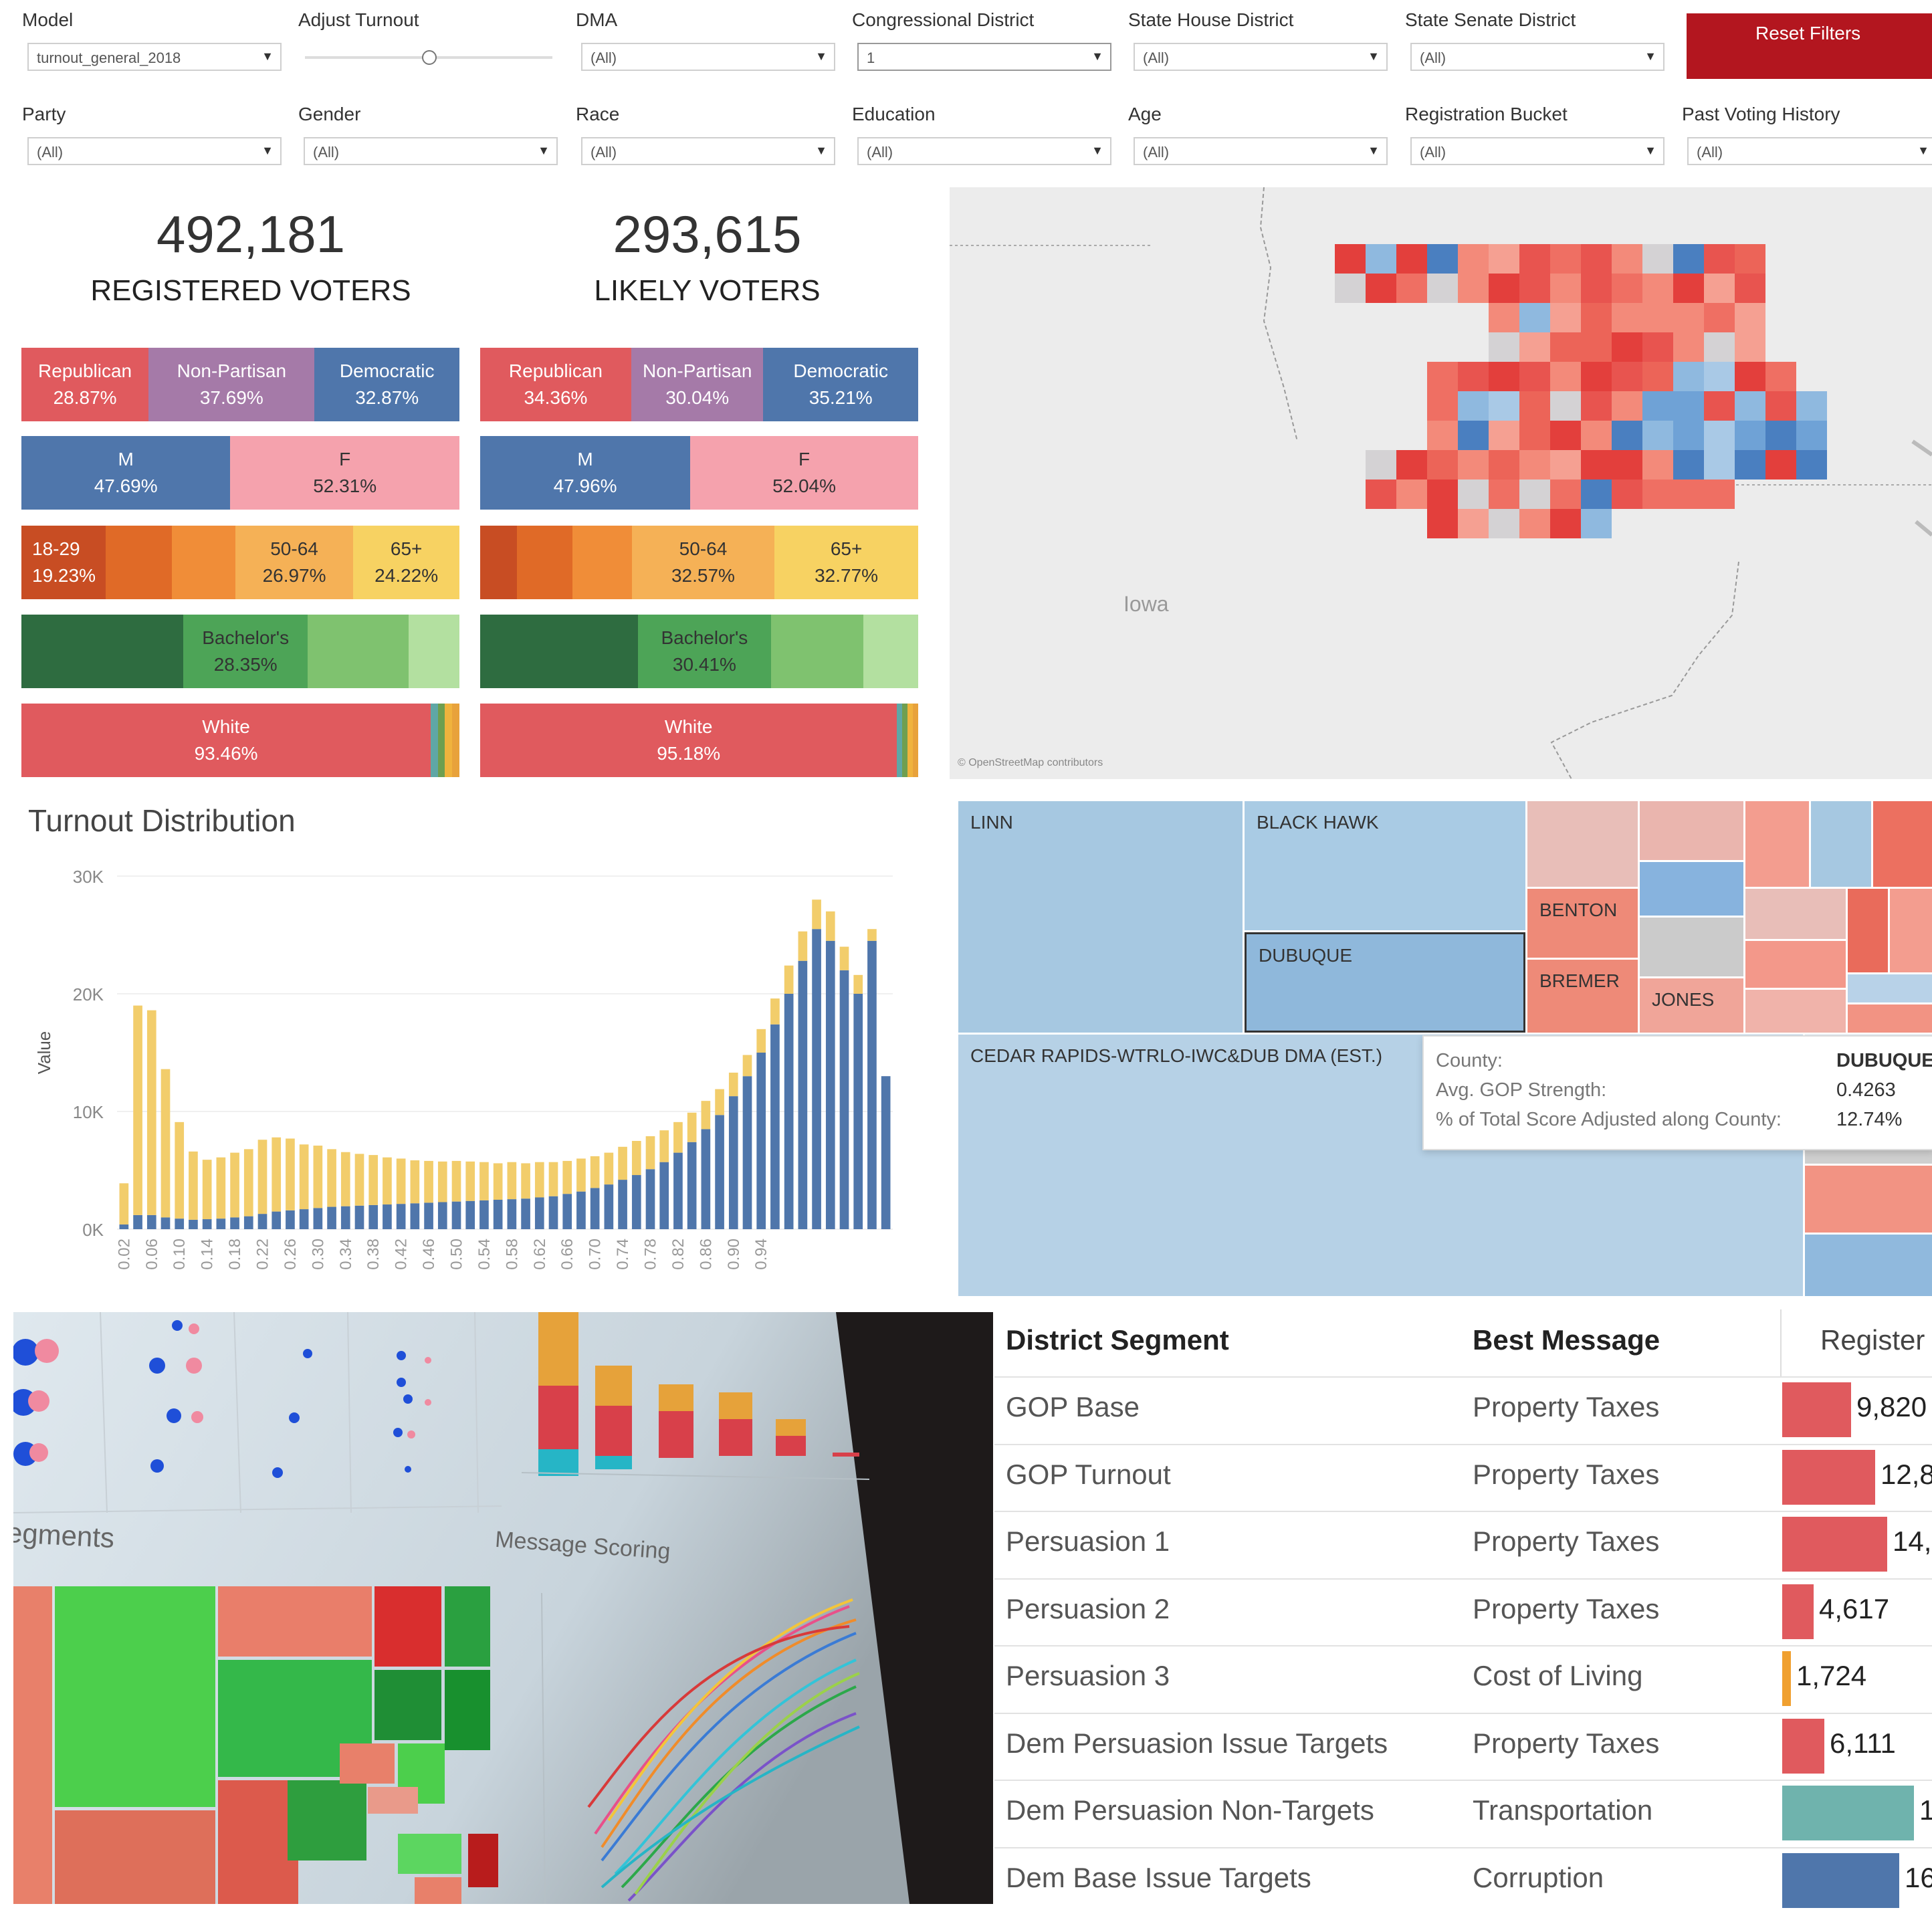 The width and height of the screenshot is (1932, 1914). I want to click on registered-education-segment: Bachelor's28.35%, so click(245, 651).